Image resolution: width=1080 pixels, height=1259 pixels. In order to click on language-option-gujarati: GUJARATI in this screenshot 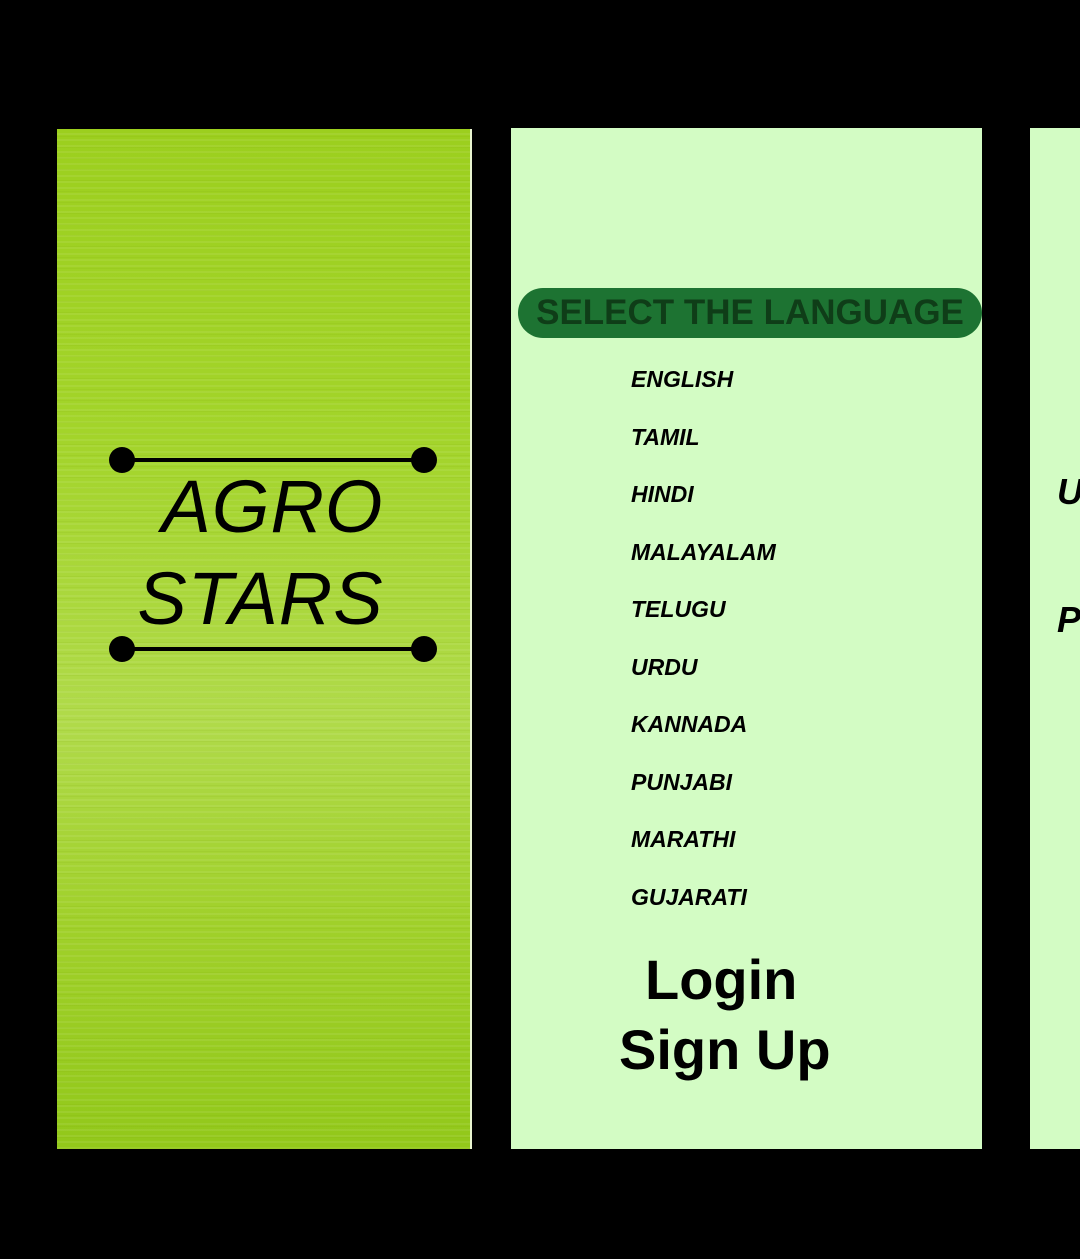, I will do `click(703, 911)`.